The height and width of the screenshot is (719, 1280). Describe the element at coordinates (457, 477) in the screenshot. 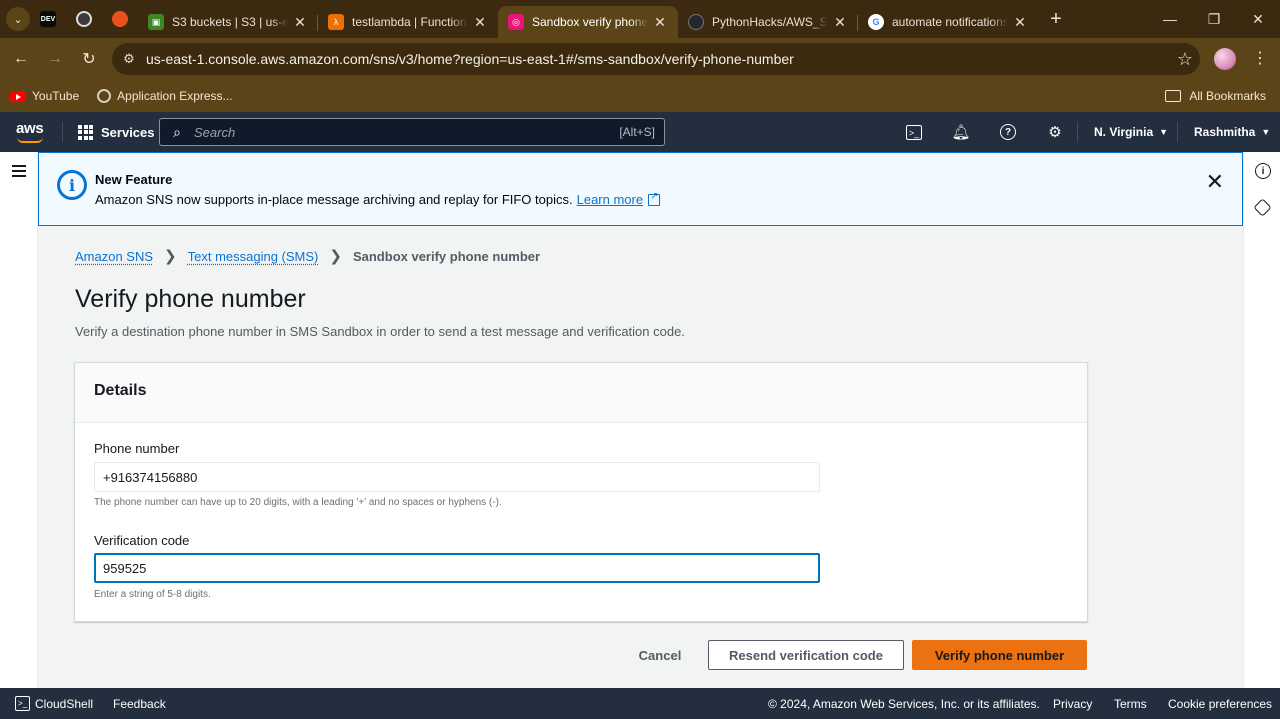

I see `phone-number-field: +916374156880` at that location.